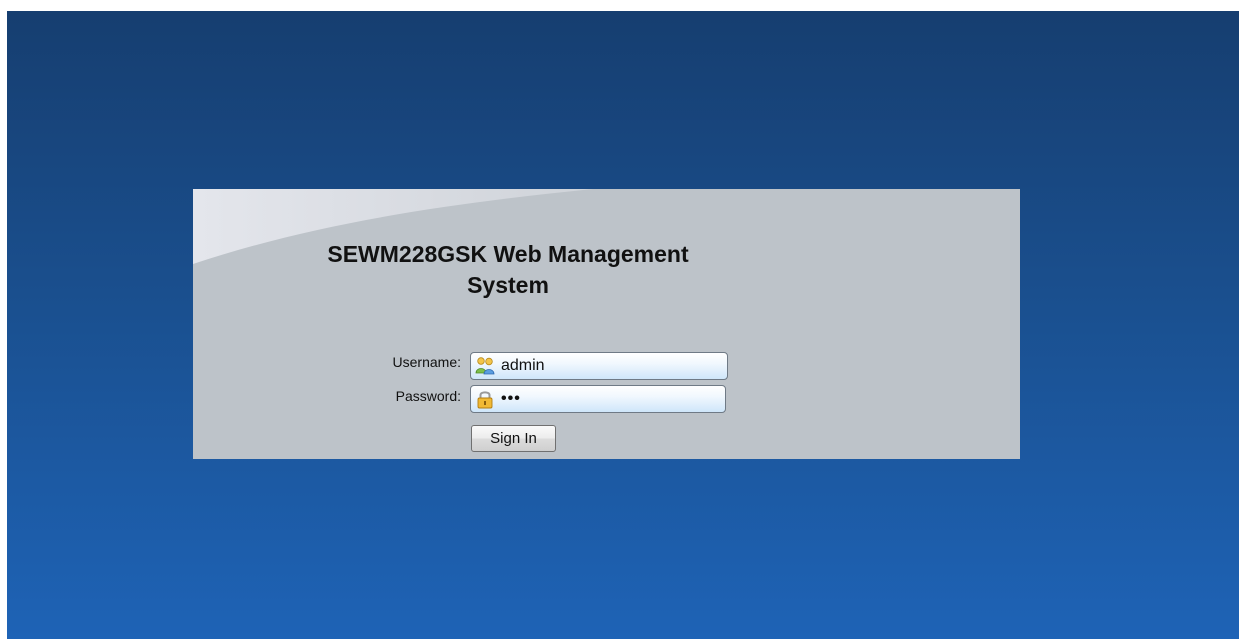 The image size is (1239, 639). Describe the element at coordinates (428, 396) in the screenshot. I see `password-label: Password:` at that location.